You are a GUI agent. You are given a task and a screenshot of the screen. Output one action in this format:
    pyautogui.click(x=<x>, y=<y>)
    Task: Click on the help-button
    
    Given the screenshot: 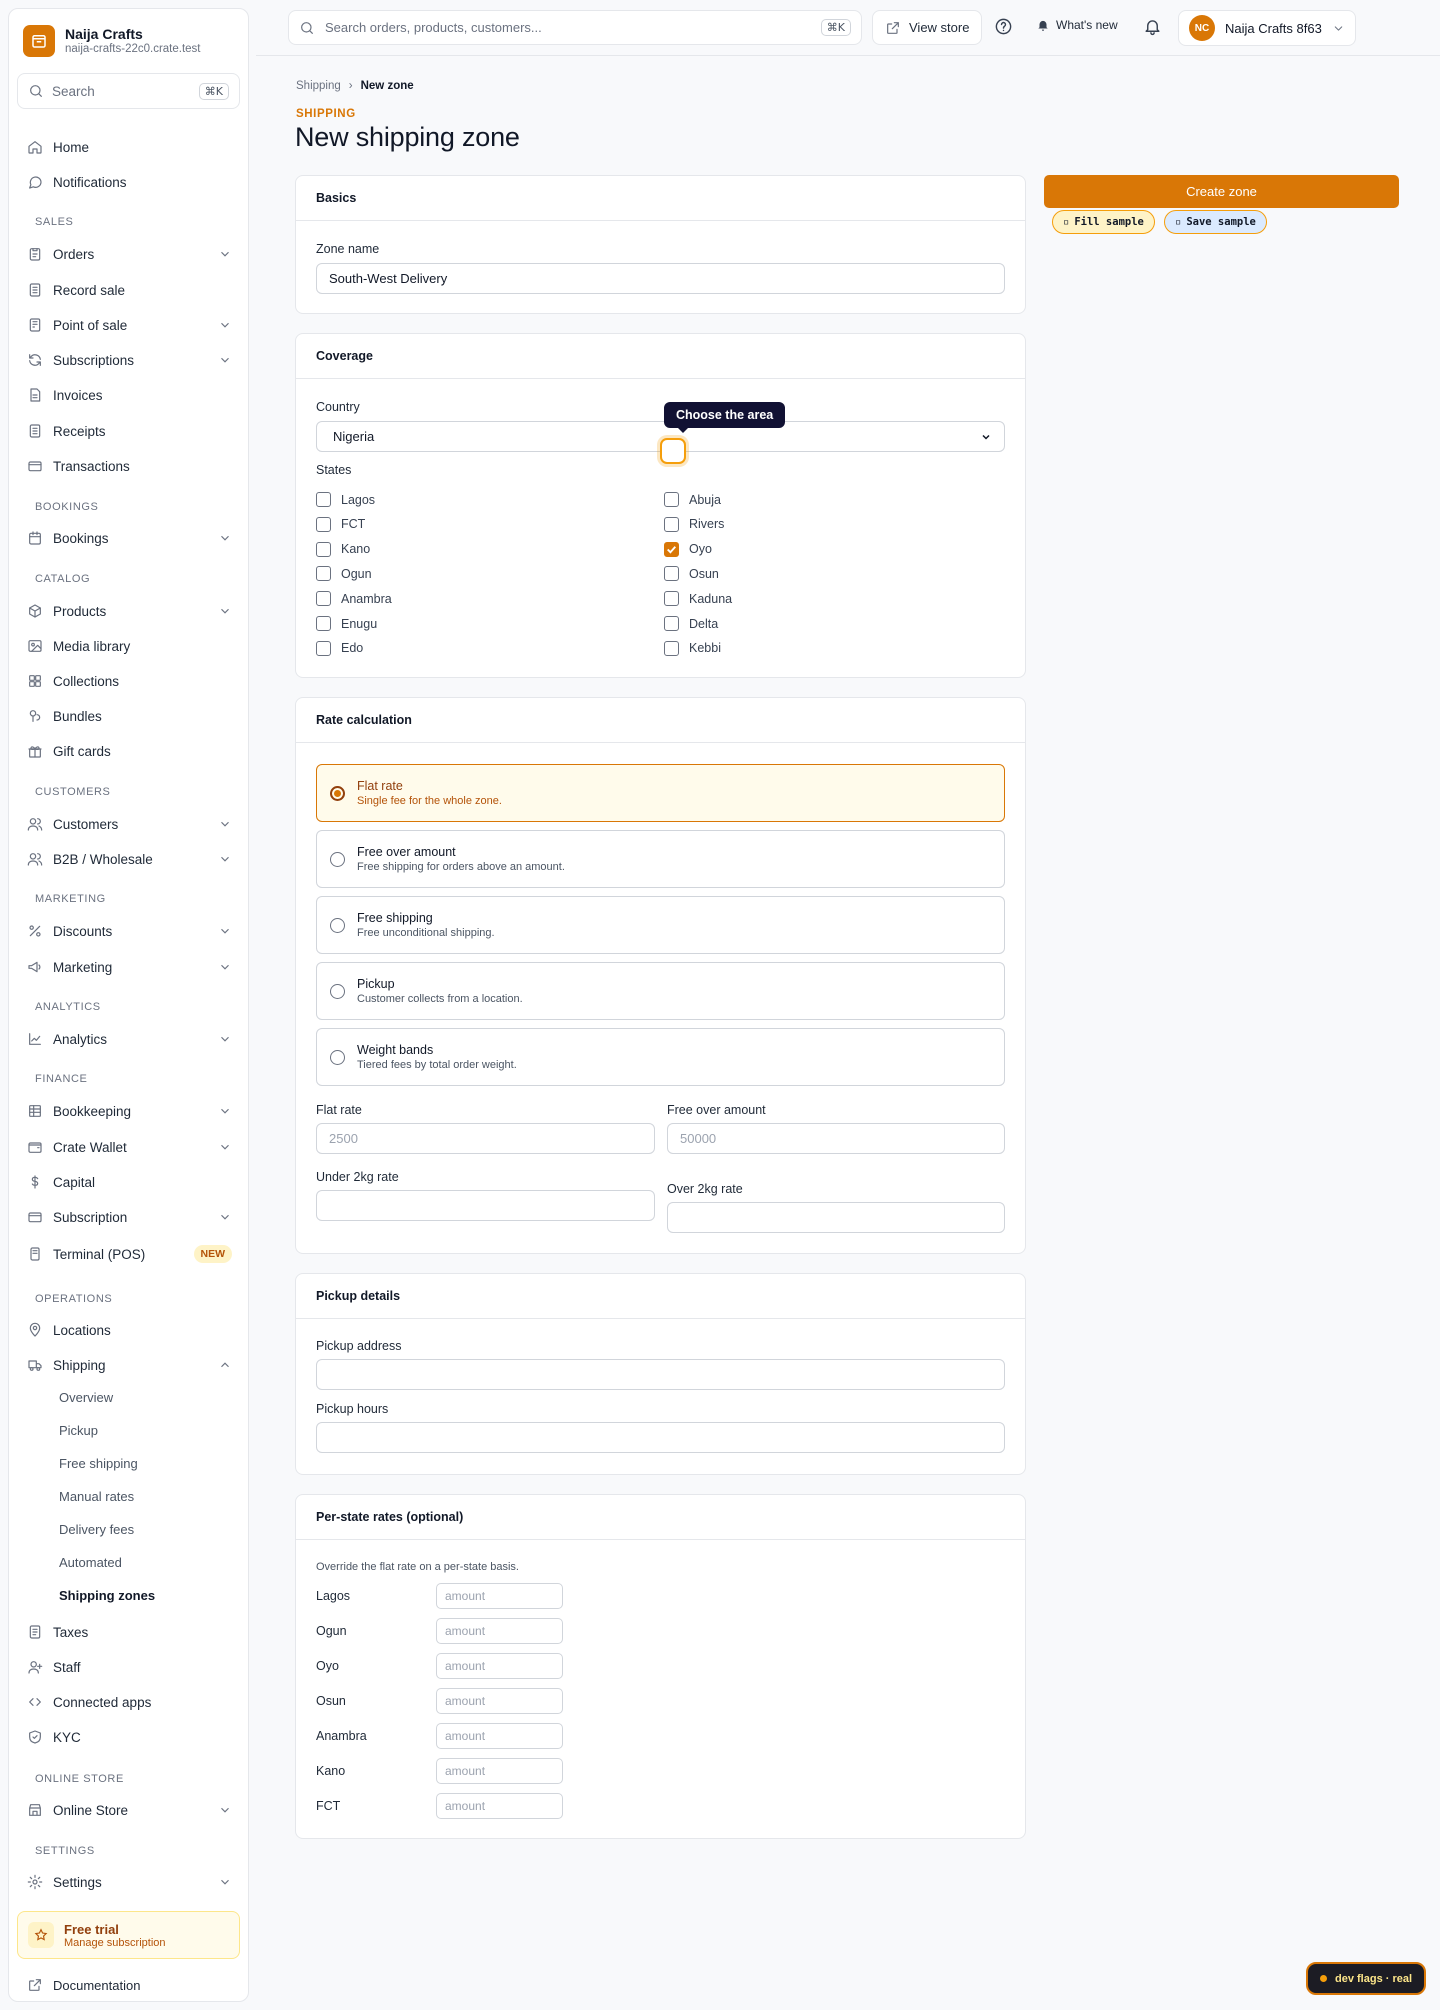 What is the action you would take?
    pyautogui.click(x=1003, y=26)
    